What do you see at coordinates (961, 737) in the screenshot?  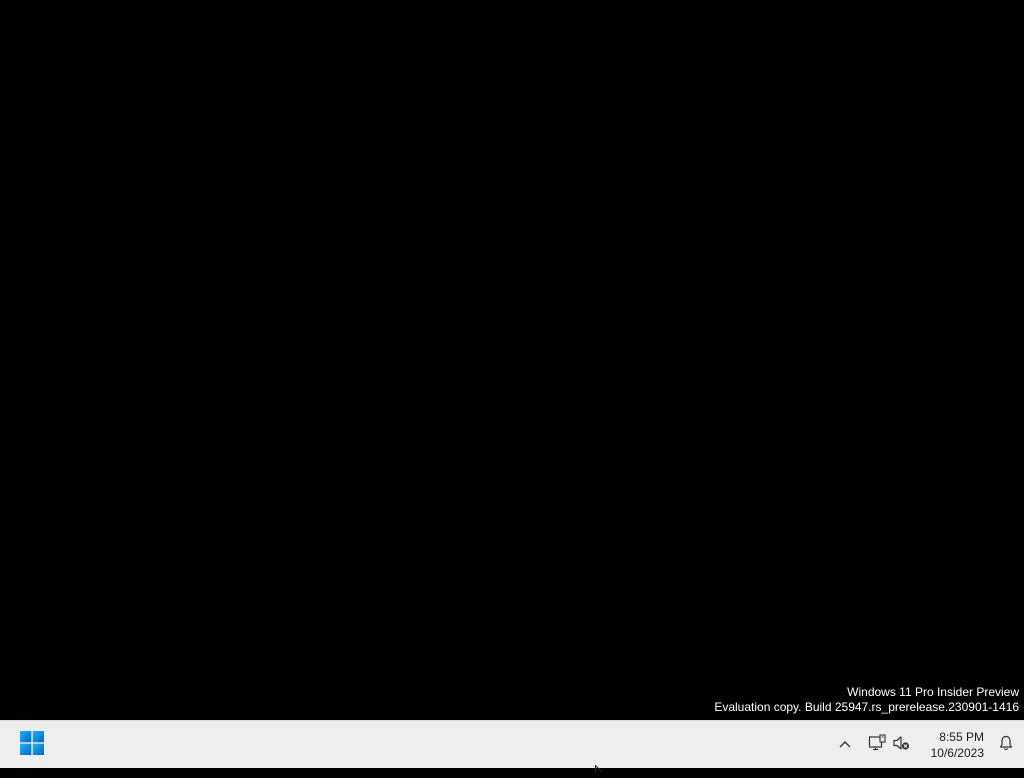 I see `clock-time: 8:55 PM` at bounding box center [961, 737].